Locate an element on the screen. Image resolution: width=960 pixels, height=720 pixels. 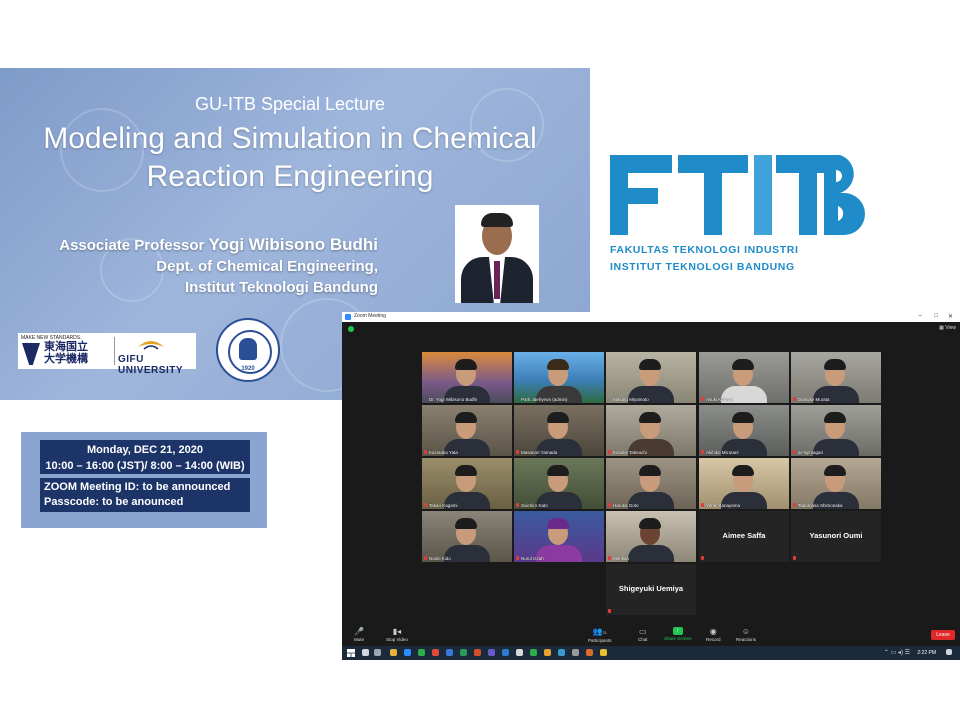
video-tile: Daisuke Murata is located at coordinates (836, 377).